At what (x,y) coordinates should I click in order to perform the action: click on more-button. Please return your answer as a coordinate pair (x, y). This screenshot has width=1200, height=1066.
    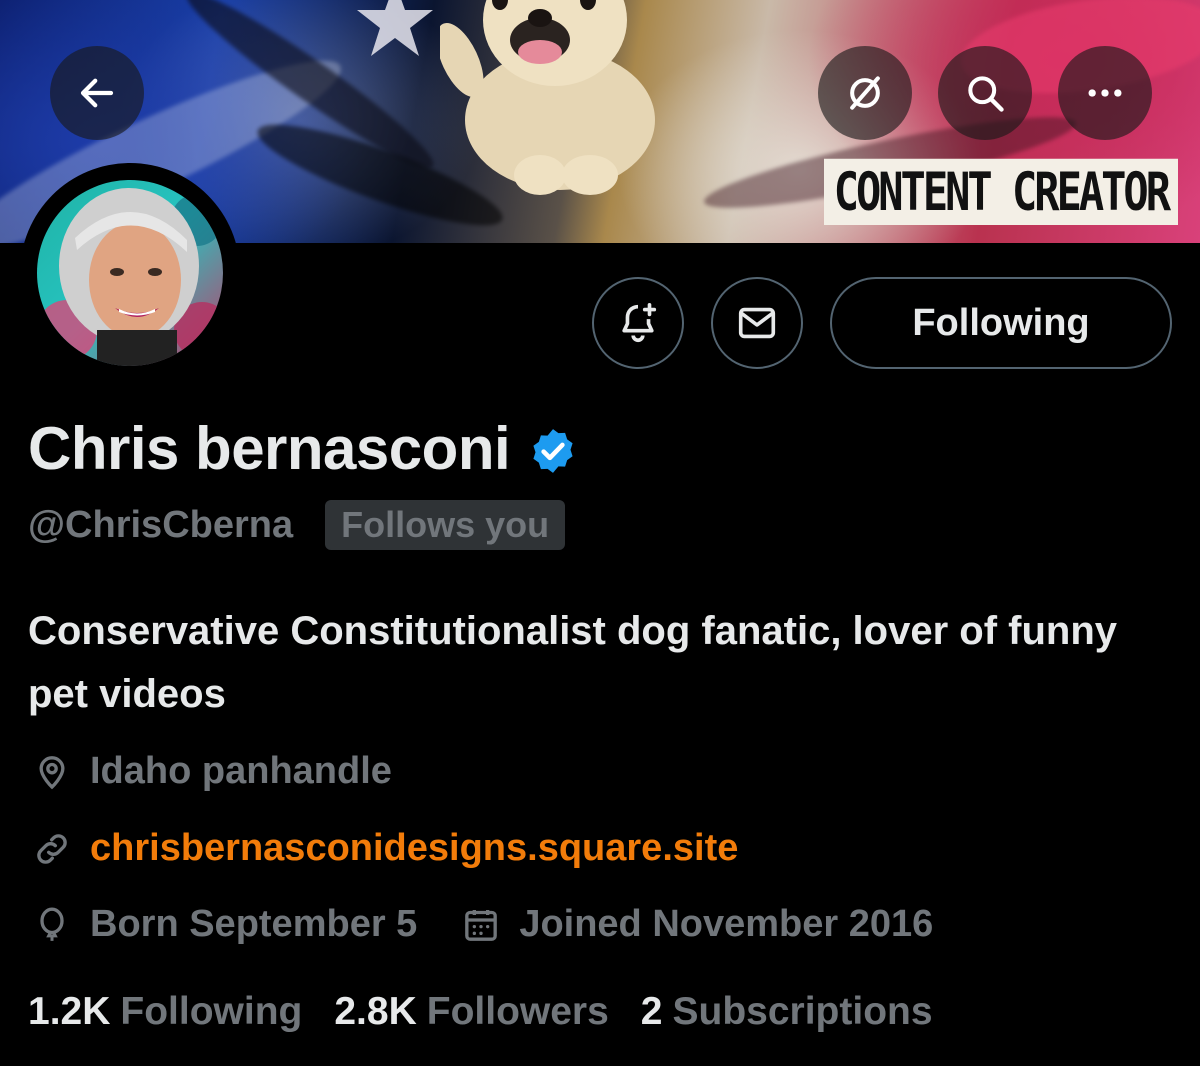
    Looking at the image, I should click on (1105, 93).